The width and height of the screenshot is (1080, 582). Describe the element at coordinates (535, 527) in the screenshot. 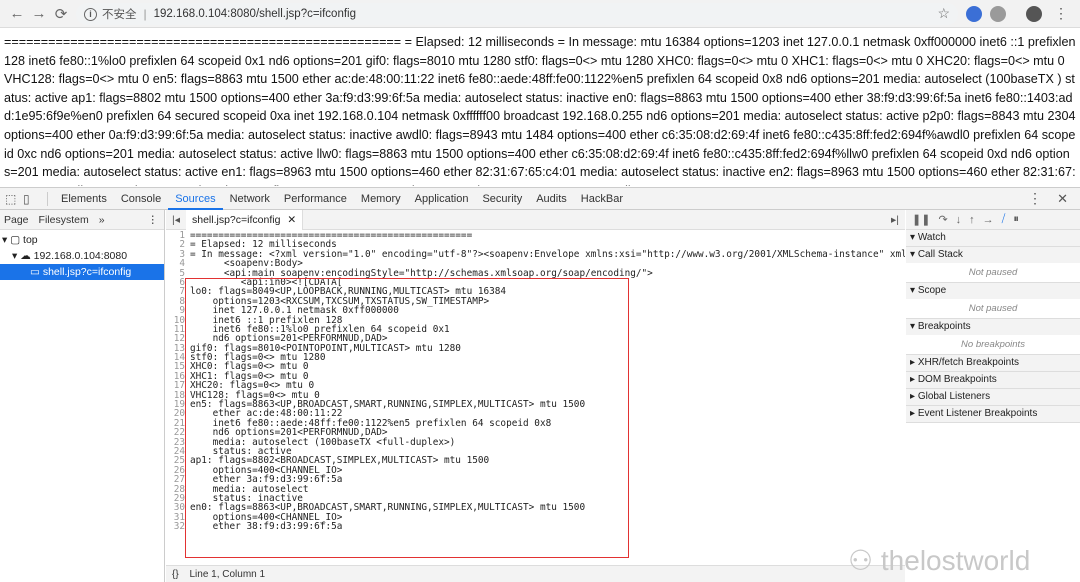

I see `code-line: 32 ether 38:f9:d3:99:6f:5a` at that location.